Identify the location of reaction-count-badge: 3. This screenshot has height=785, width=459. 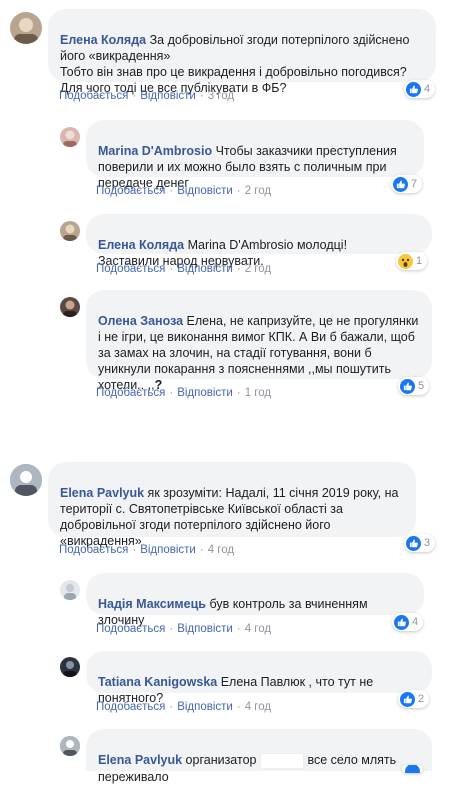
(420, 543).